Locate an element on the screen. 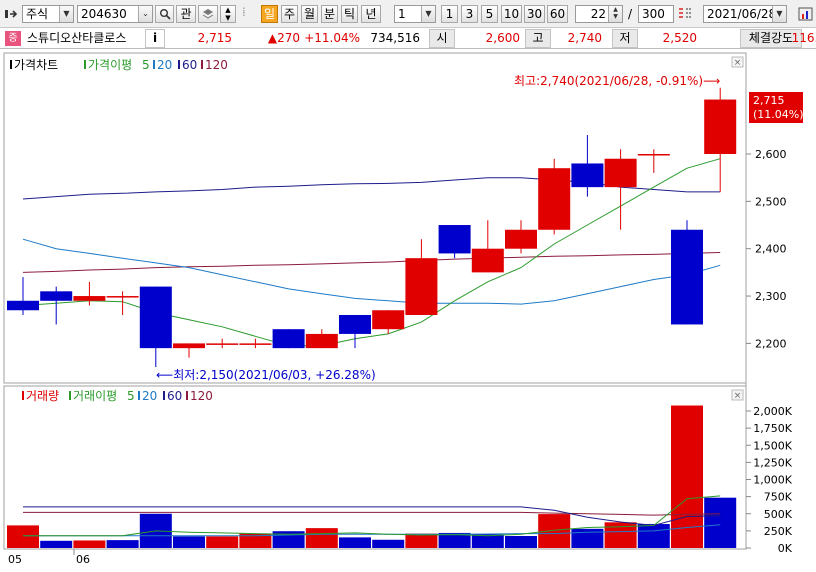 The width and height of the screenshot is (816, 572). trade-volume: 734,516 is located at coordinates (395, 38).